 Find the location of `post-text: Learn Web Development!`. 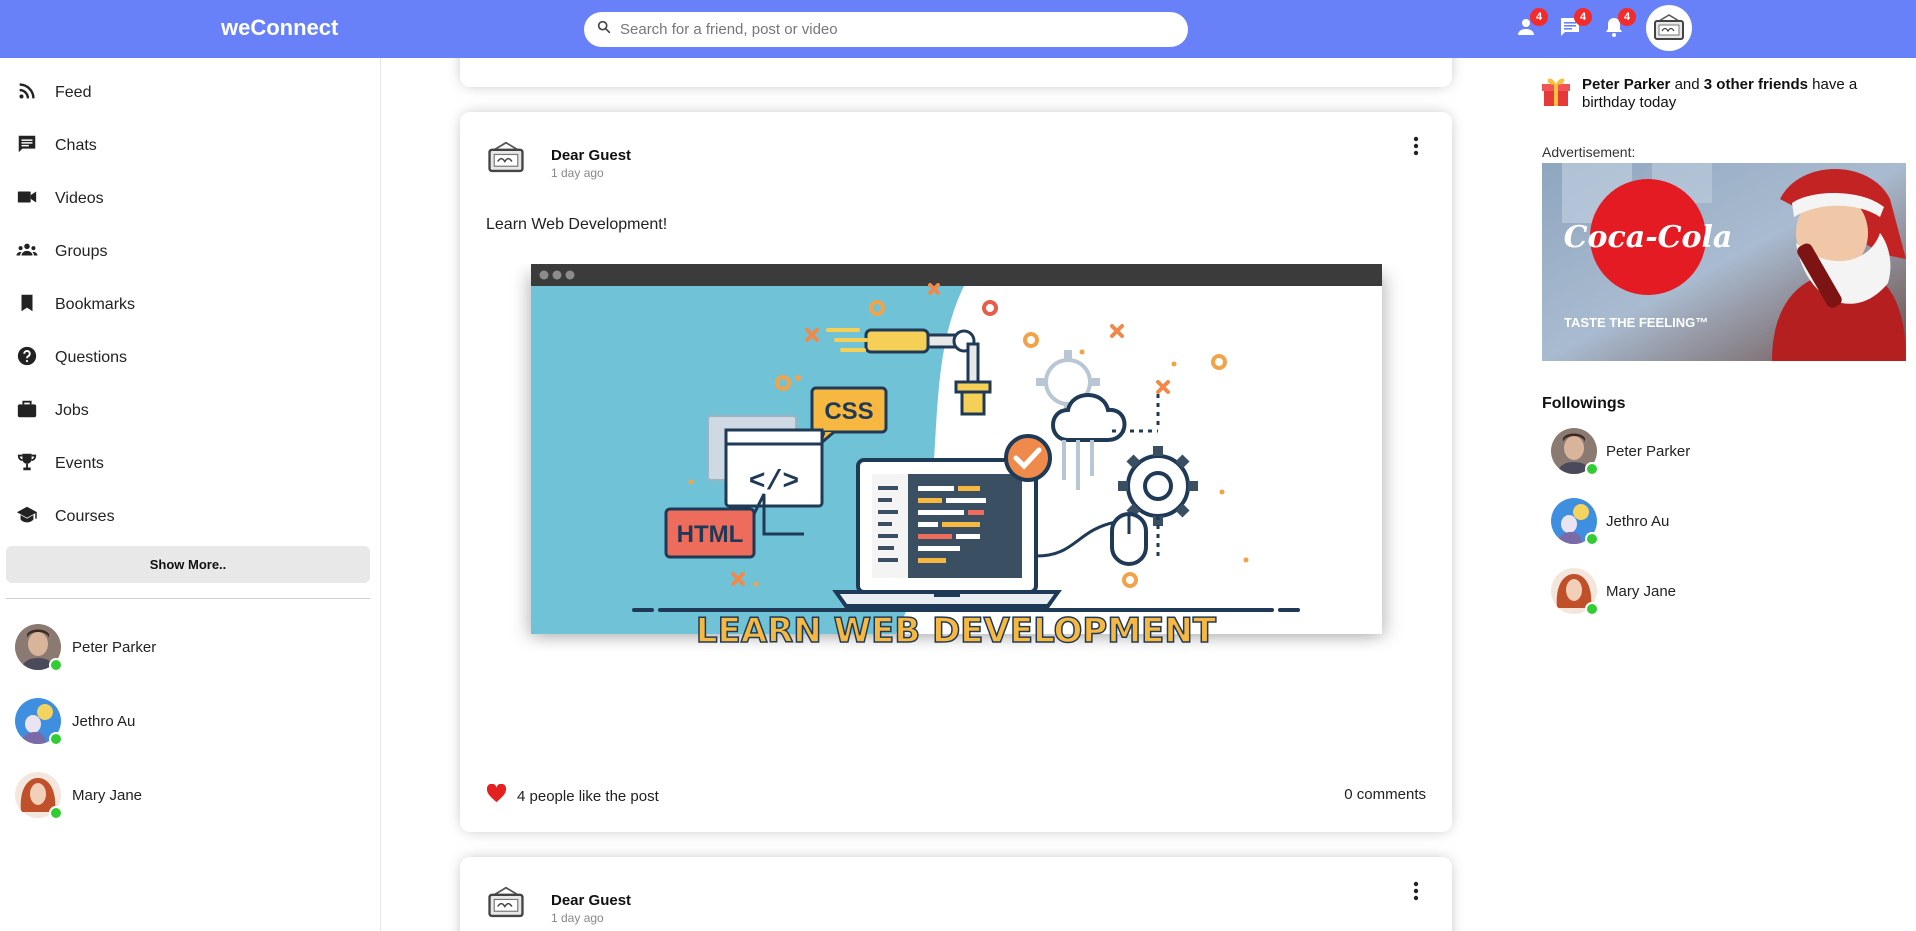

post-text: Learn Web Development! is located at coordinates (577, 224).